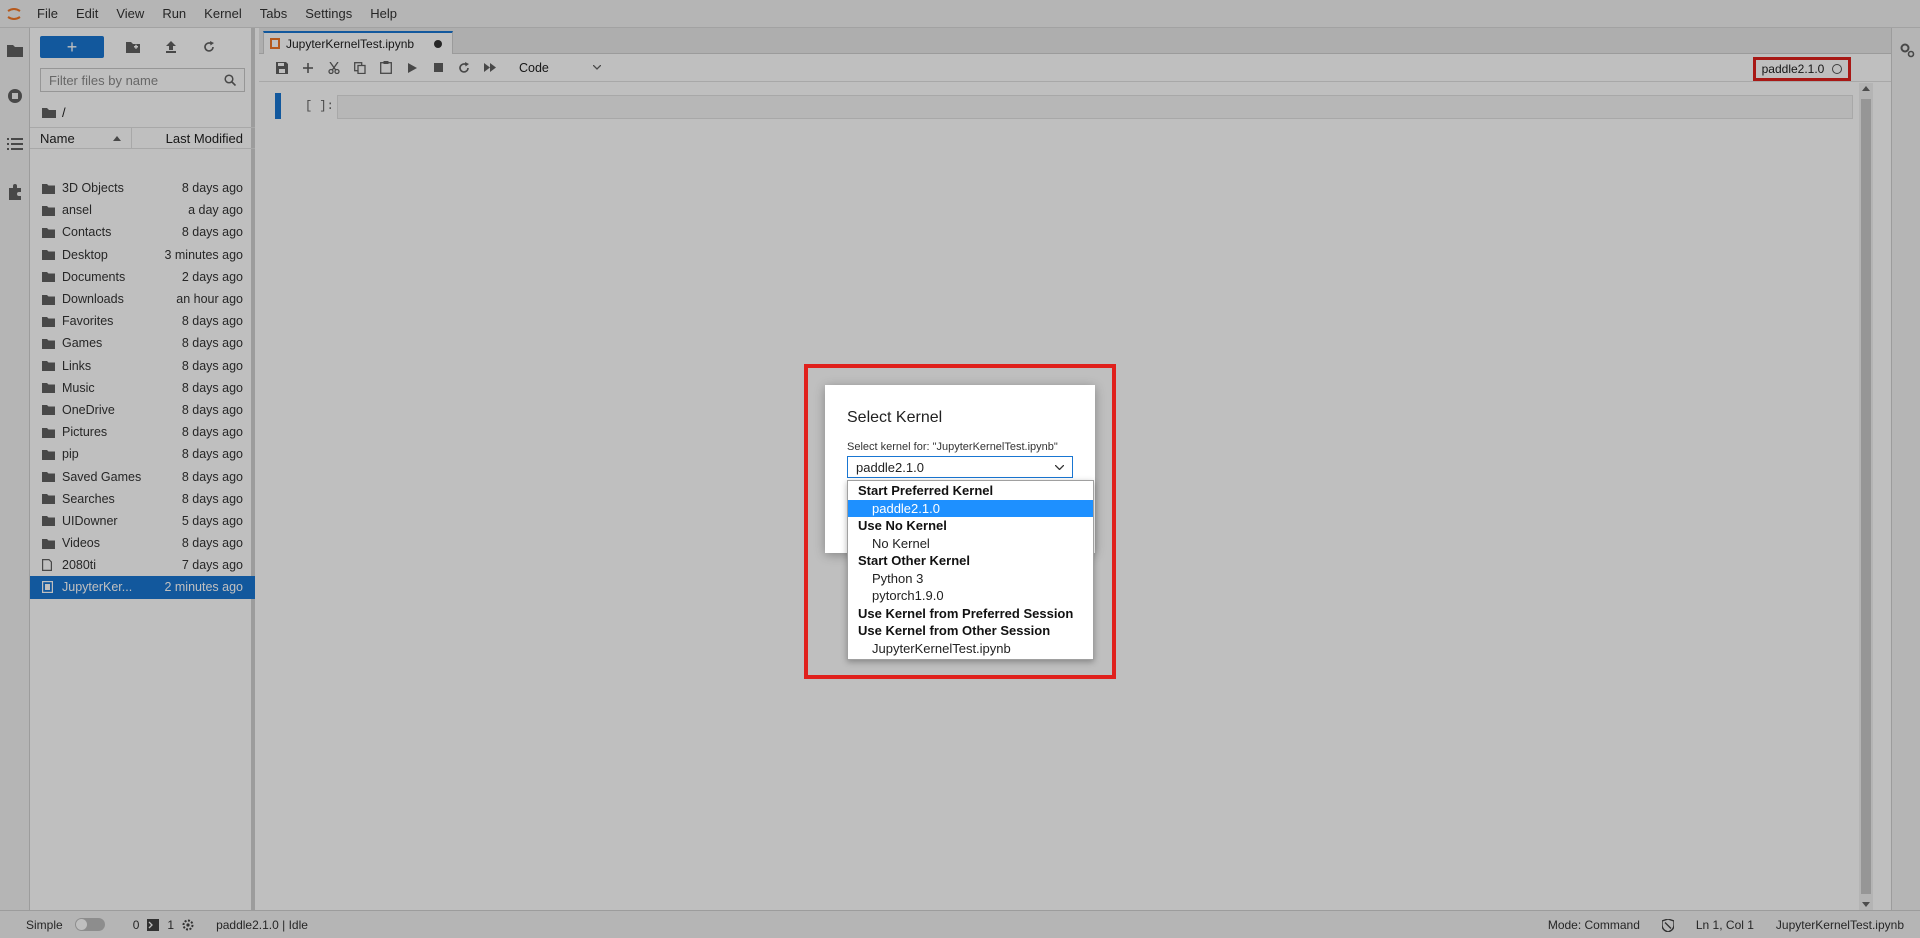  What do you see at coordinates (960, 521) in the screenshot?
I see `highlight-box` at bounding box center [960, 521].